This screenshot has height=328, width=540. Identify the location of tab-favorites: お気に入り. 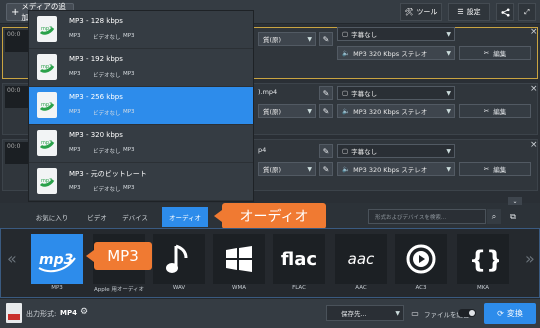
(52, 217).